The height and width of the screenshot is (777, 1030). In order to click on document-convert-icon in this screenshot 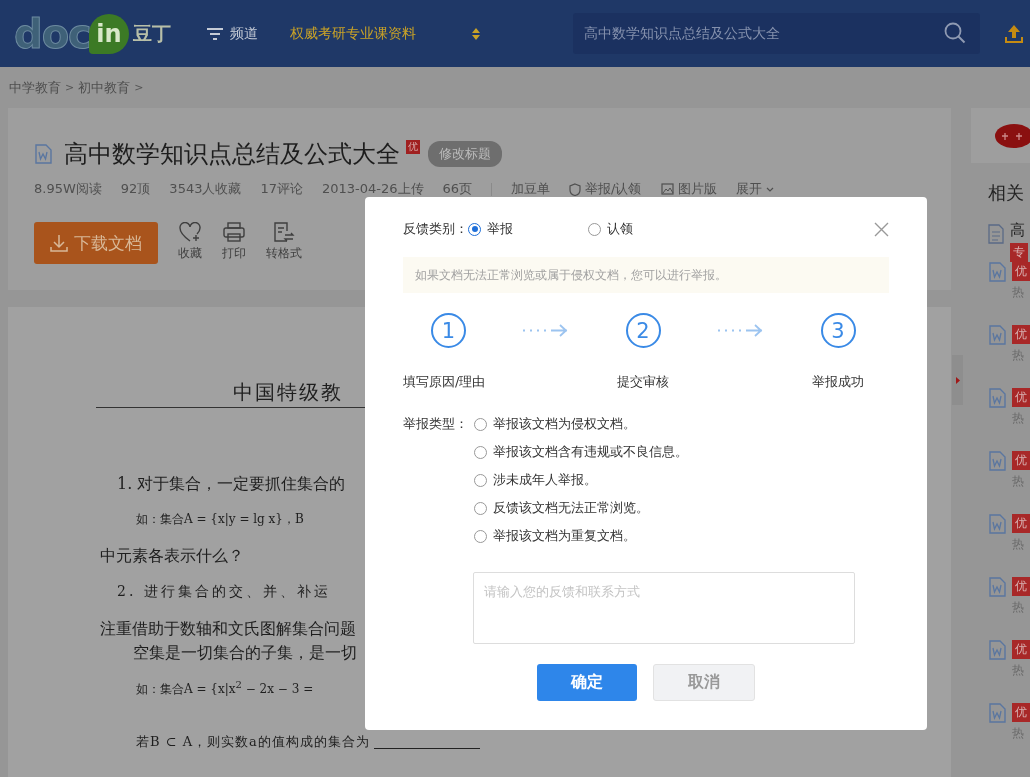, I will do `click(284, 232)`.